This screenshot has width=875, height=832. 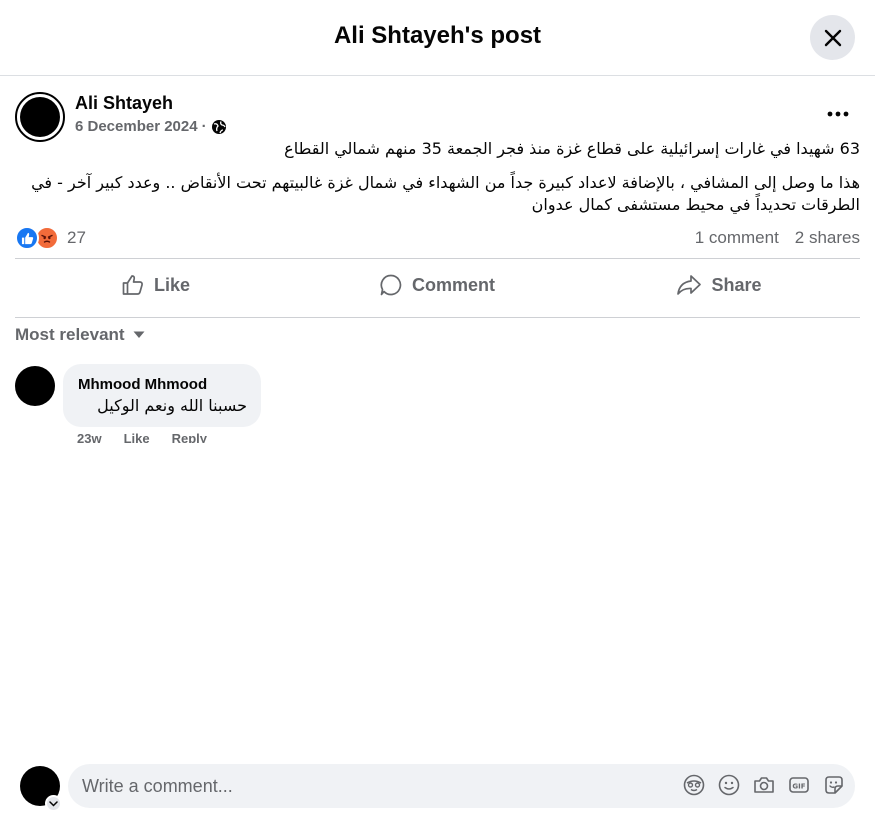 What do you see at coordinates (737, 238) in the screenshot?
I see `comment-count: 1 comment` at bounding box center [737, 238].